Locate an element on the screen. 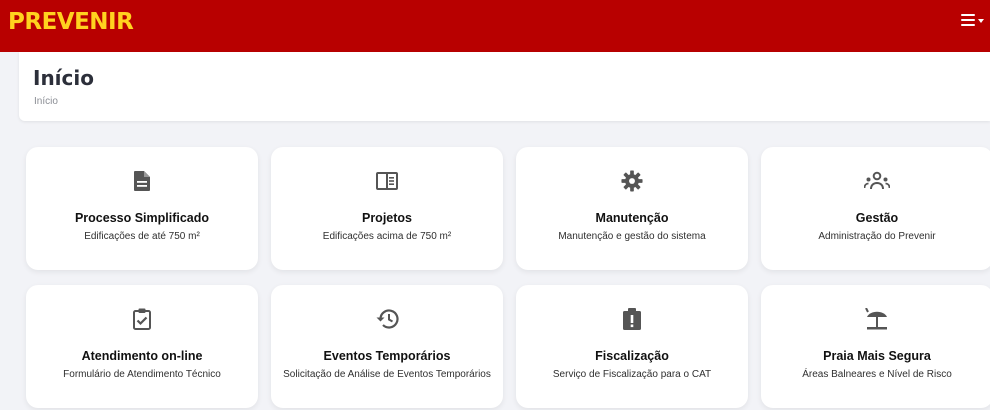  hamburger-icon is located at coordinates (968, 20).